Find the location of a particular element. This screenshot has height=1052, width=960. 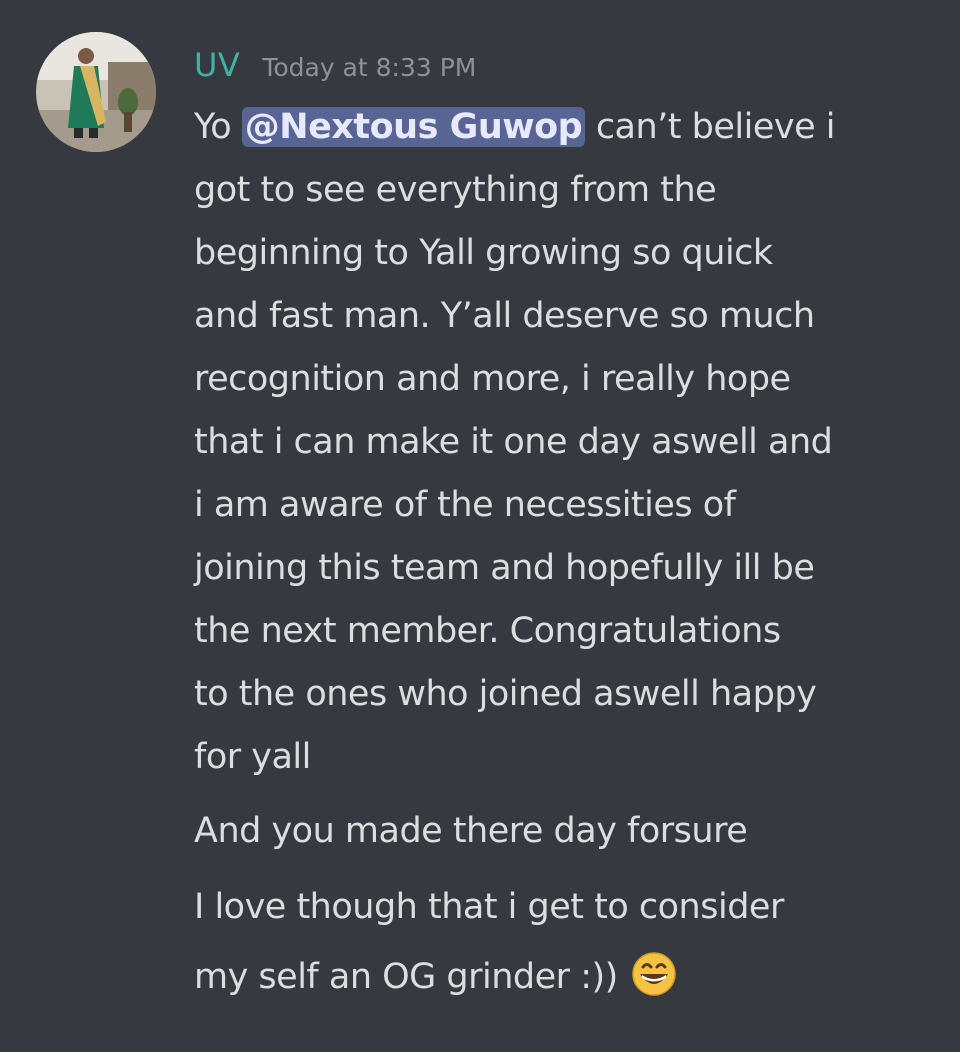

message-line: recognition and more, i really hope is located at coordinates (492, 379).